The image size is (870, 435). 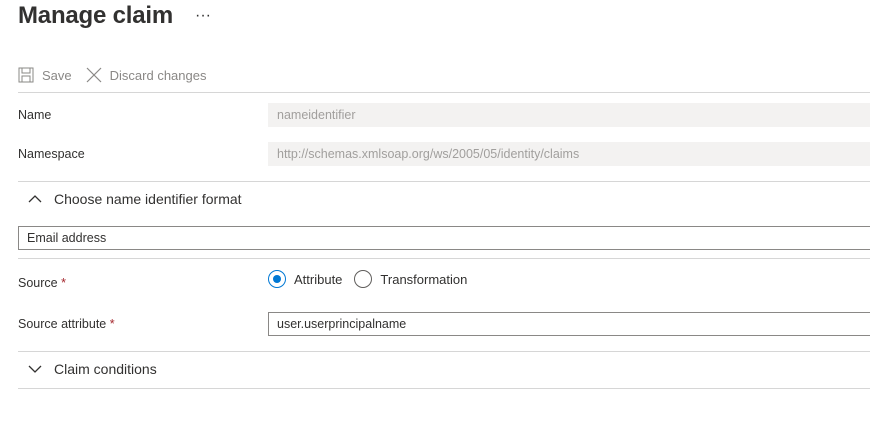 I want to click on command-bar: Save Discard changes, so click(x=119, y=75).